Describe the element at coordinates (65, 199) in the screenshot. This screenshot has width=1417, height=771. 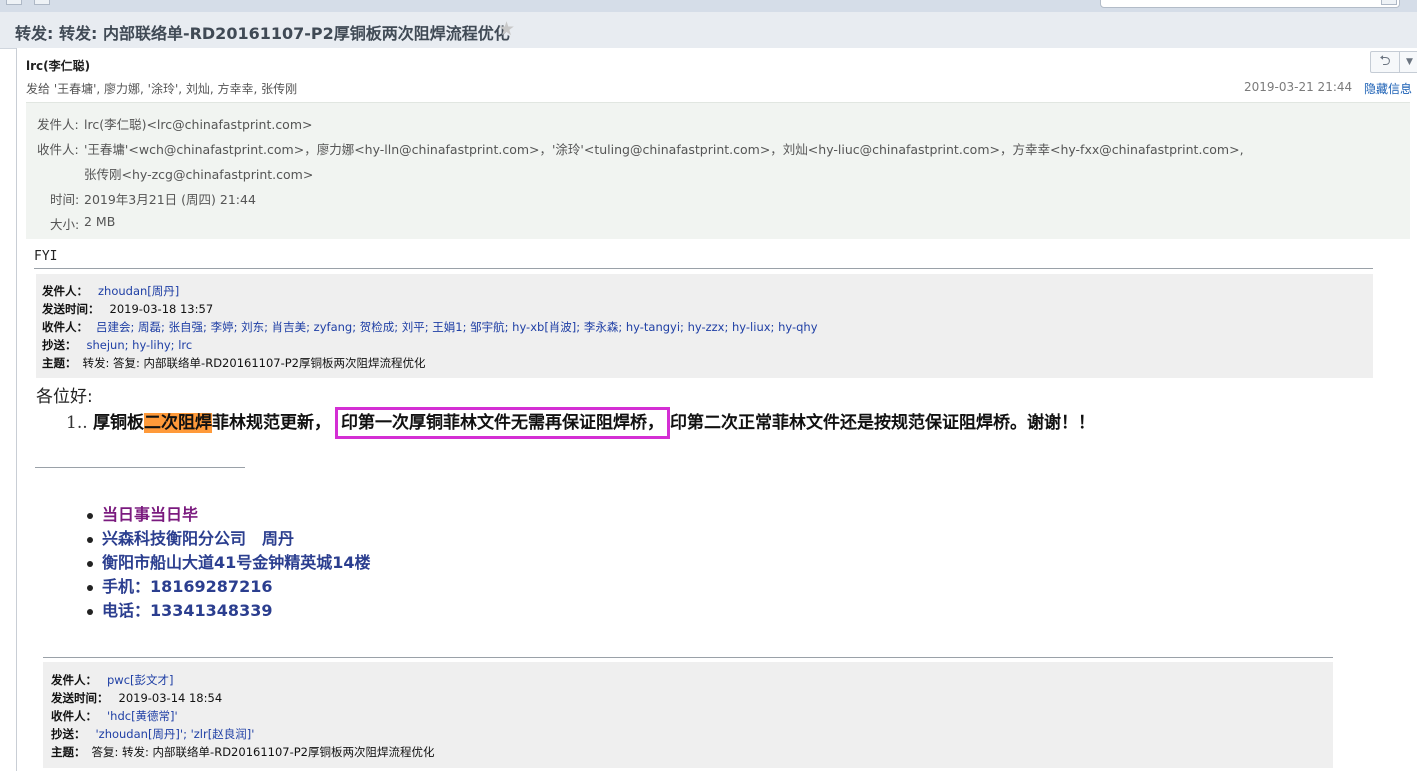
I see `time-label: 时间:` at that location.